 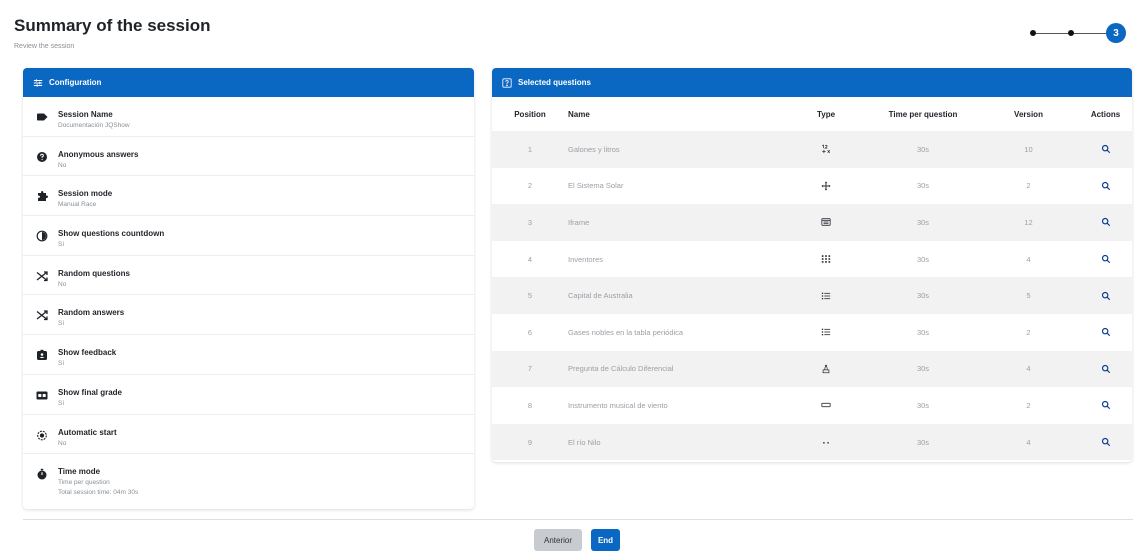 I want to click on autostart-icon, so click(x=42, y=435).